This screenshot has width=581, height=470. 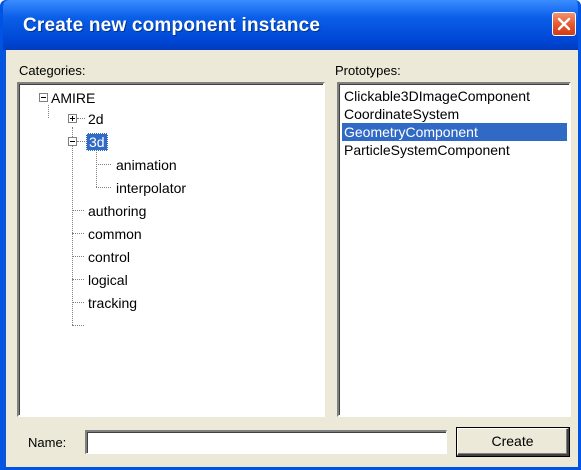 I want to click on tree-node-interpolator: interpolator, so click(x=151, y=188).